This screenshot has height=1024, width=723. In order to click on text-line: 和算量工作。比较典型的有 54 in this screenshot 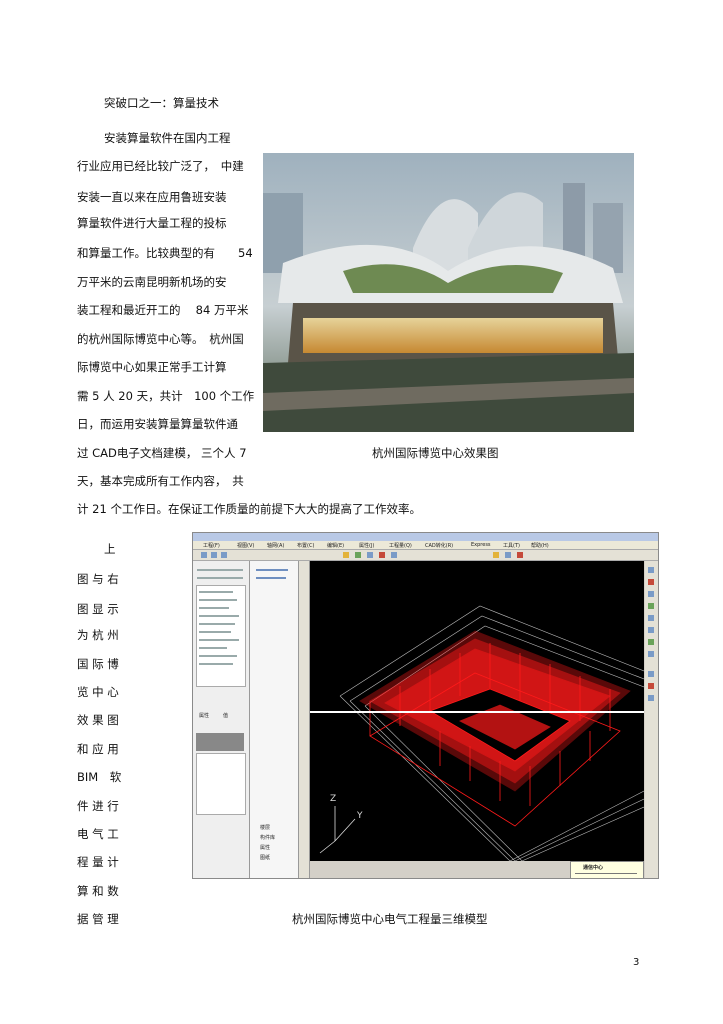, I will do `click(165, 253)`.